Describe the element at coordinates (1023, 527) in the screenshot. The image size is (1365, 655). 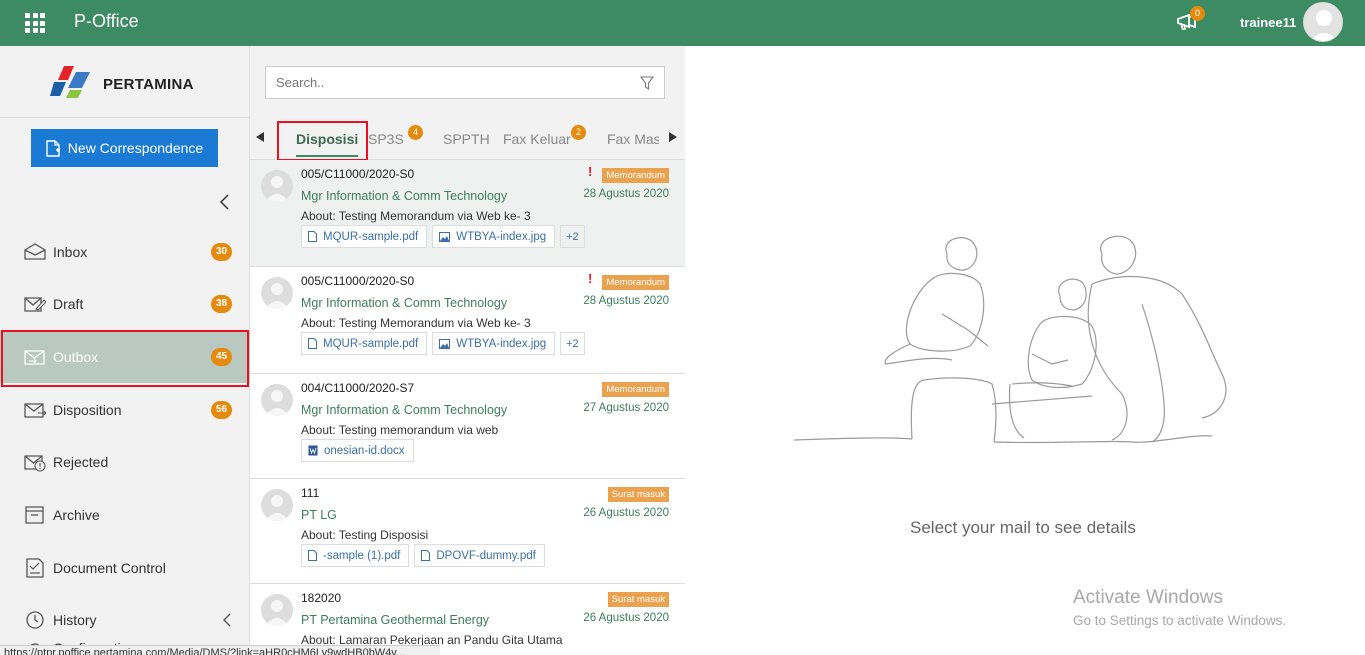
I see `empty-state-message: Select your mail to see details` at that location.